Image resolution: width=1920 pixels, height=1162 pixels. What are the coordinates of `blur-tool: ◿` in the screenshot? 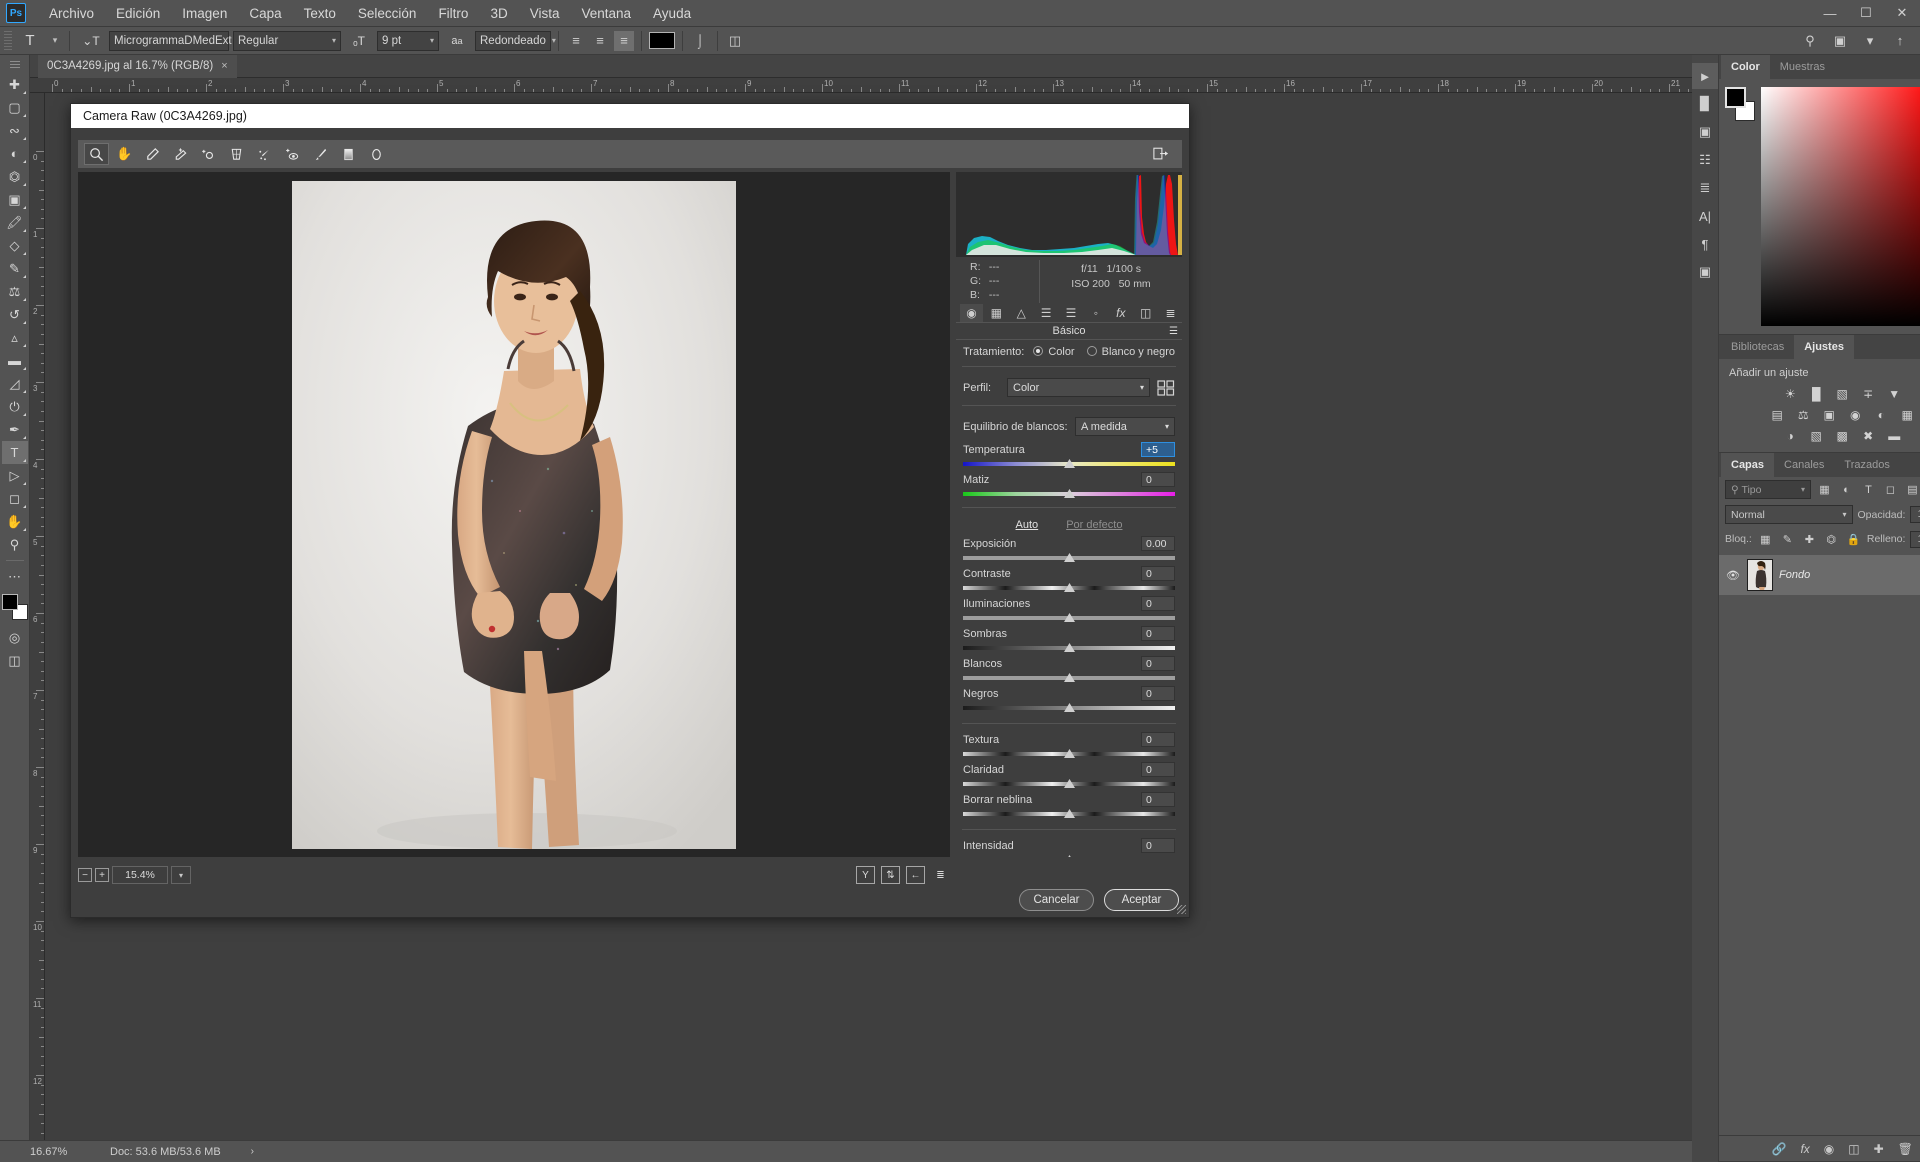 It's located at (15, 383).